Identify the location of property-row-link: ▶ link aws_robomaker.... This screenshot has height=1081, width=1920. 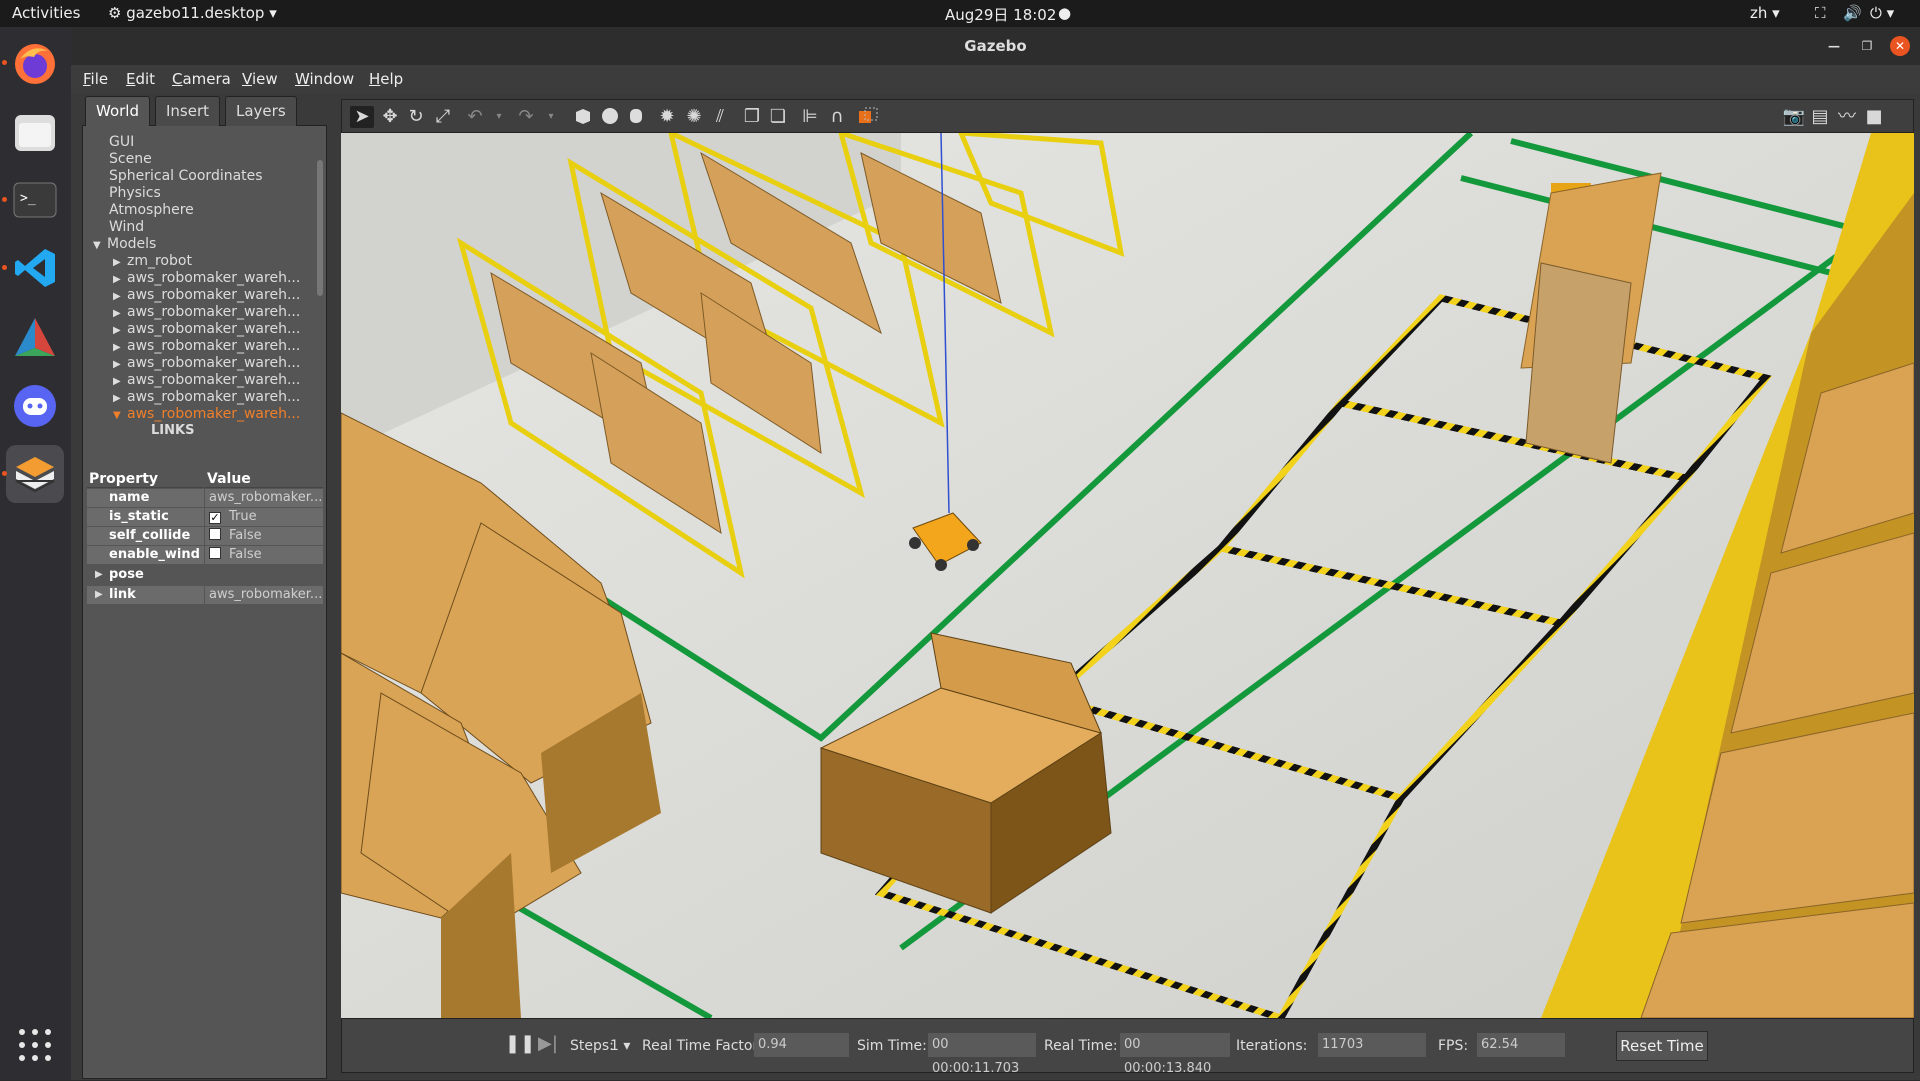
(205, 595).